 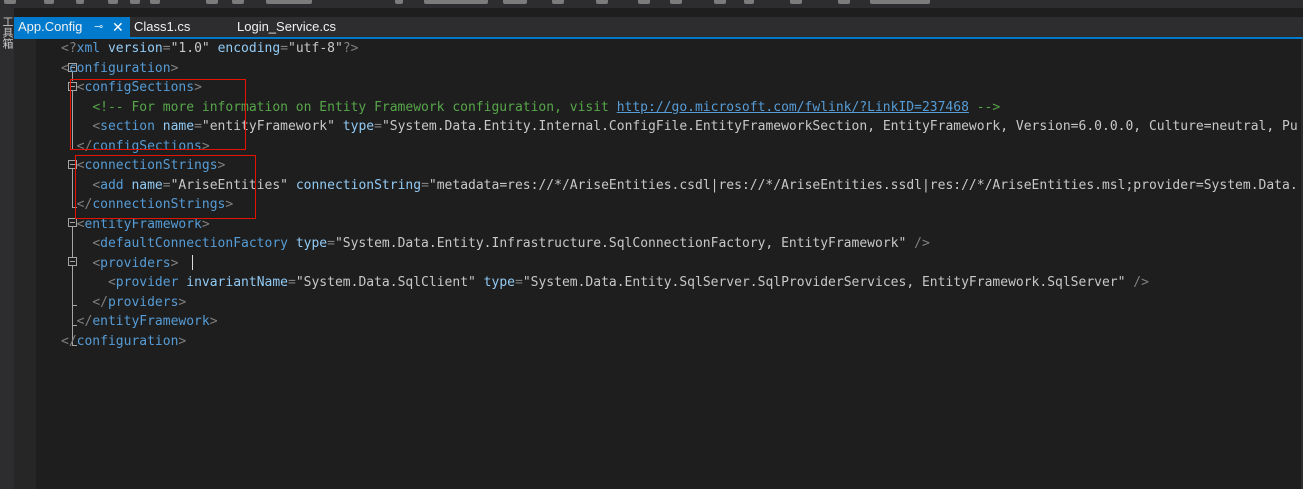 I want to click on tab-class1: Class1.cs, so click(x=182, y=27).